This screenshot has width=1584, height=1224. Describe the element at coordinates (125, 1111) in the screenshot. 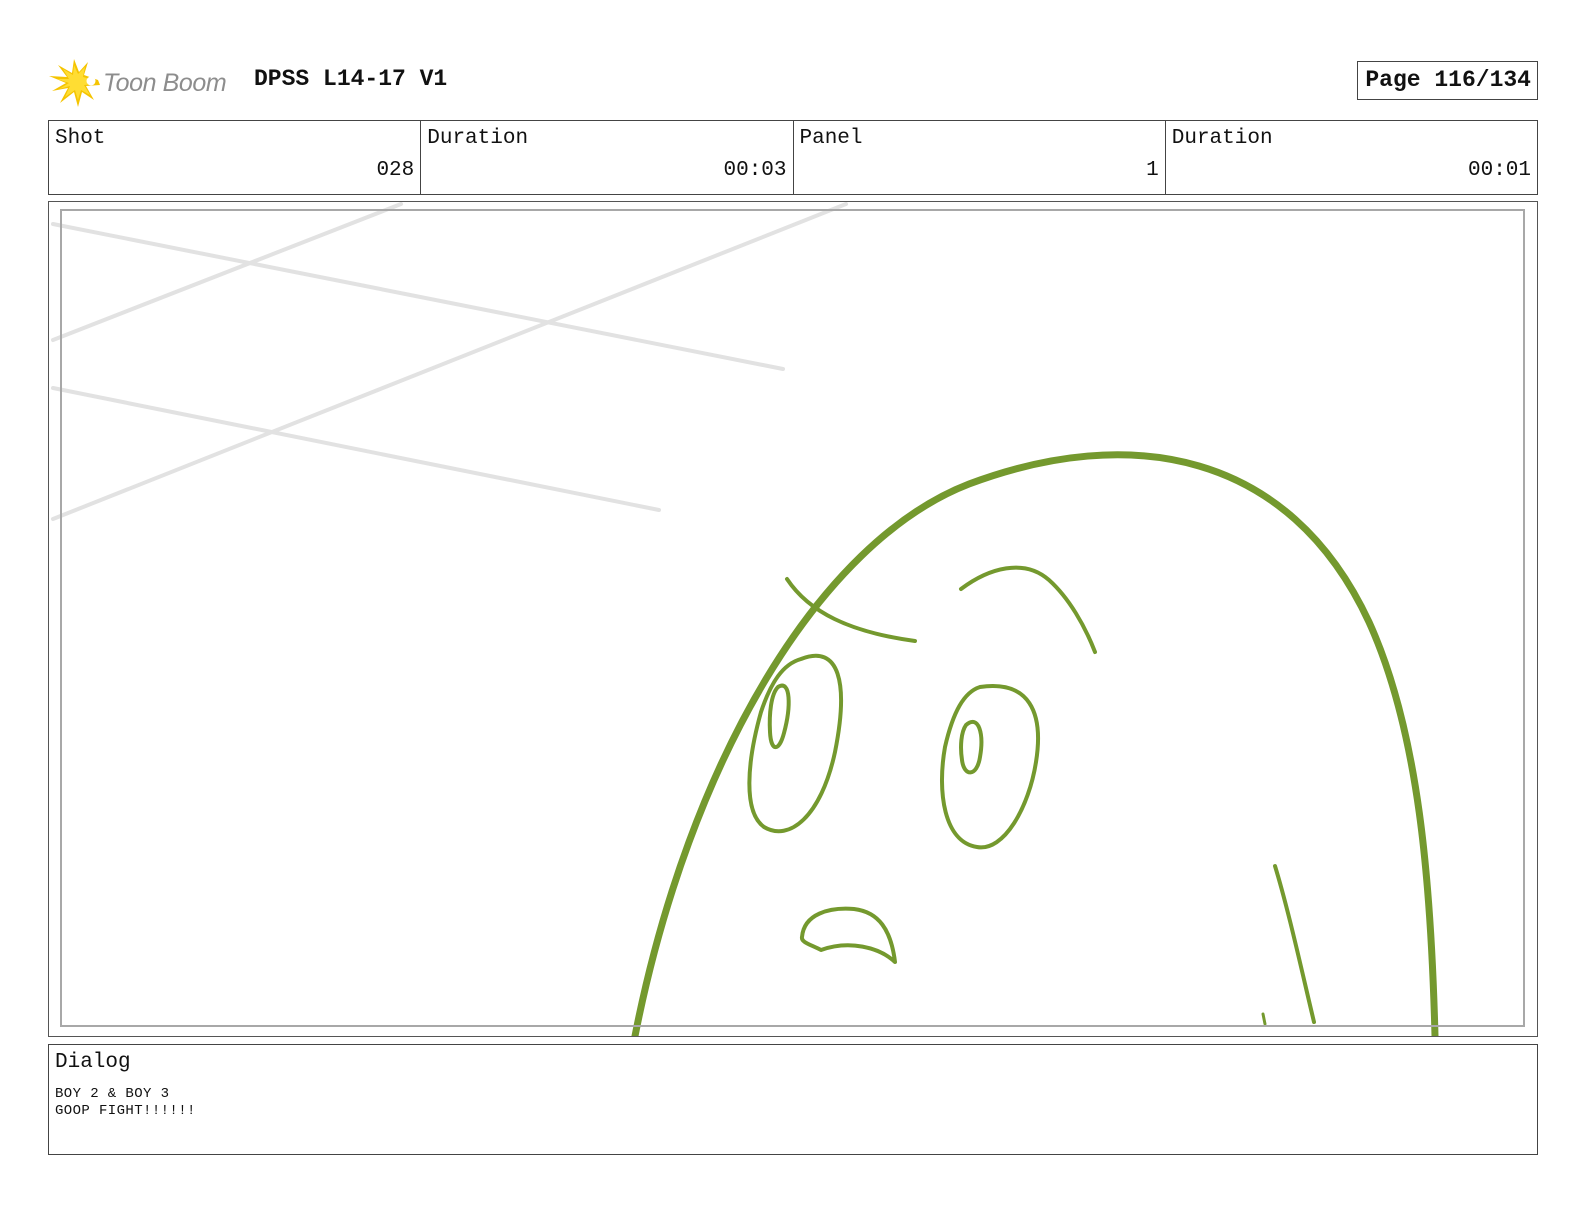

I see `dialog-line-2: GOOP FIGHT!!!!!!` at that location.